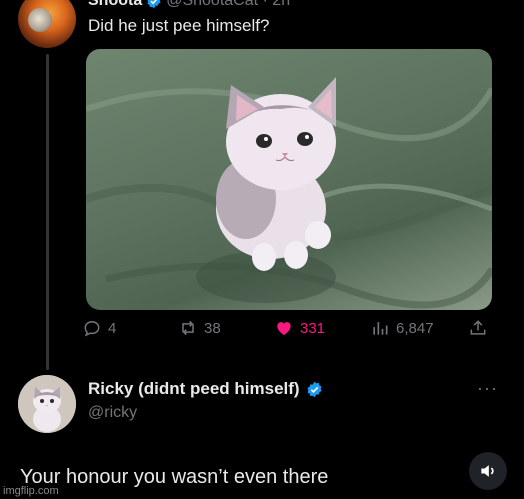  What do you see at coordinates (228, 5) in the screenshot?
I see `handle: @ShootaCat · 2h` at bounding box center [228, 5].